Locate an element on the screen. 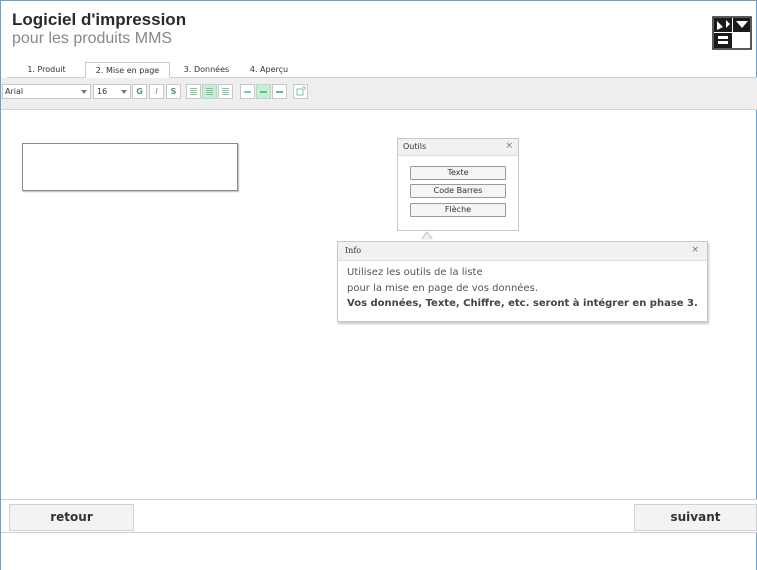  font-size-select: 16 is located at coordinates (112, 91).